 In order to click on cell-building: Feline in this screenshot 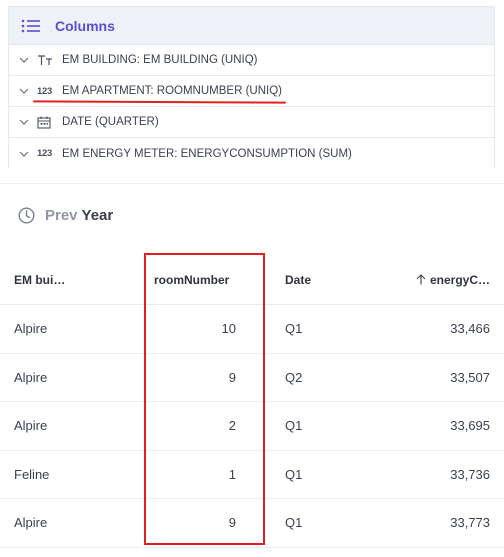, I will do `click(32, 474)`.